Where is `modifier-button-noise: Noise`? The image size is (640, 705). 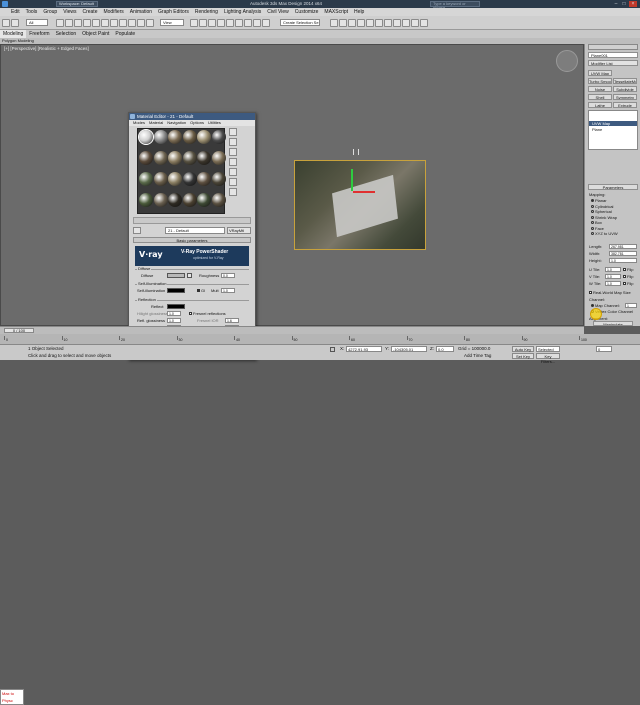 modifier-button-noise: Noise is located at coordinates (600, 89).